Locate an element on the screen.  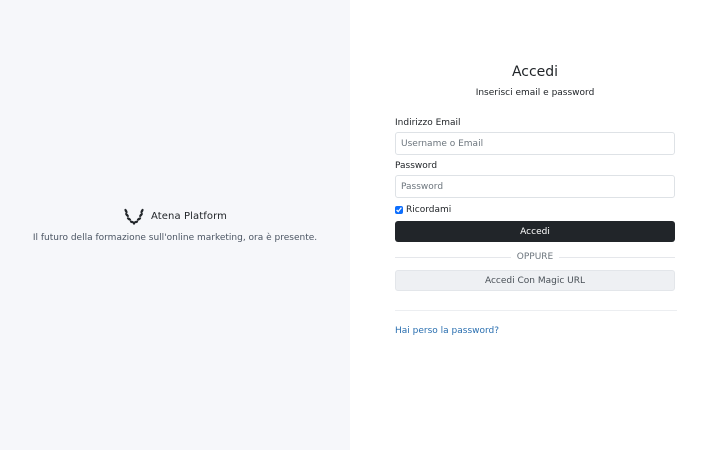
page-subtitle: Inserisci email e password is located at coordinates (535, 93).